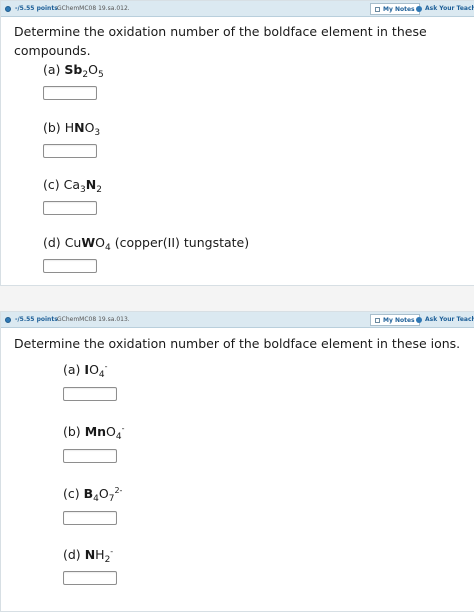 This screenshot has height=612, width=474. I want to click on part-c: (c) B4O72-, so click(92, 495).